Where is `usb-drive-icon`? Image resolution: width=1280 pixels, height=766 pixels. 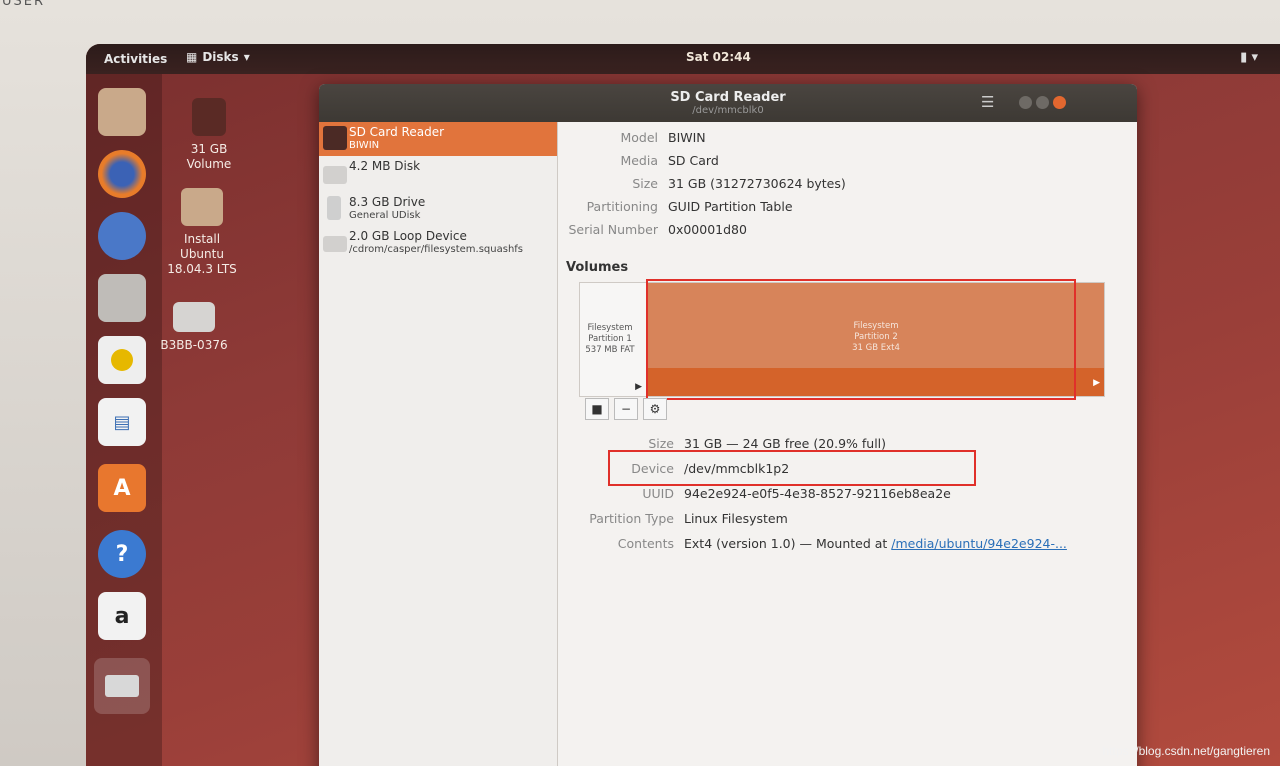
usb-drive-icon is located at coordinates (334, 208).